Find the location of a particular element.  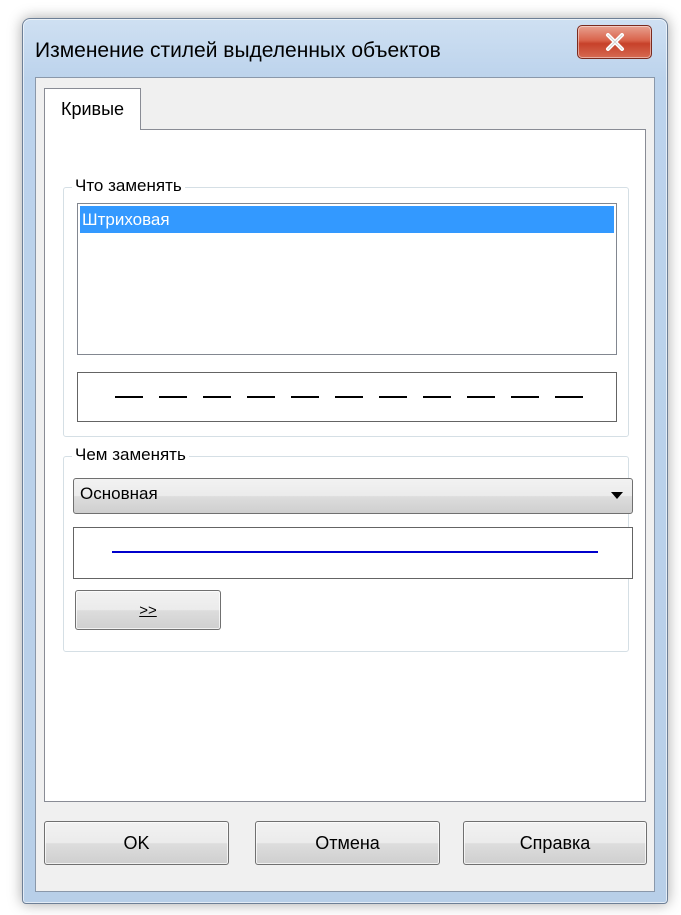

list-item: Штриховая is located at coordinates (347, 219).